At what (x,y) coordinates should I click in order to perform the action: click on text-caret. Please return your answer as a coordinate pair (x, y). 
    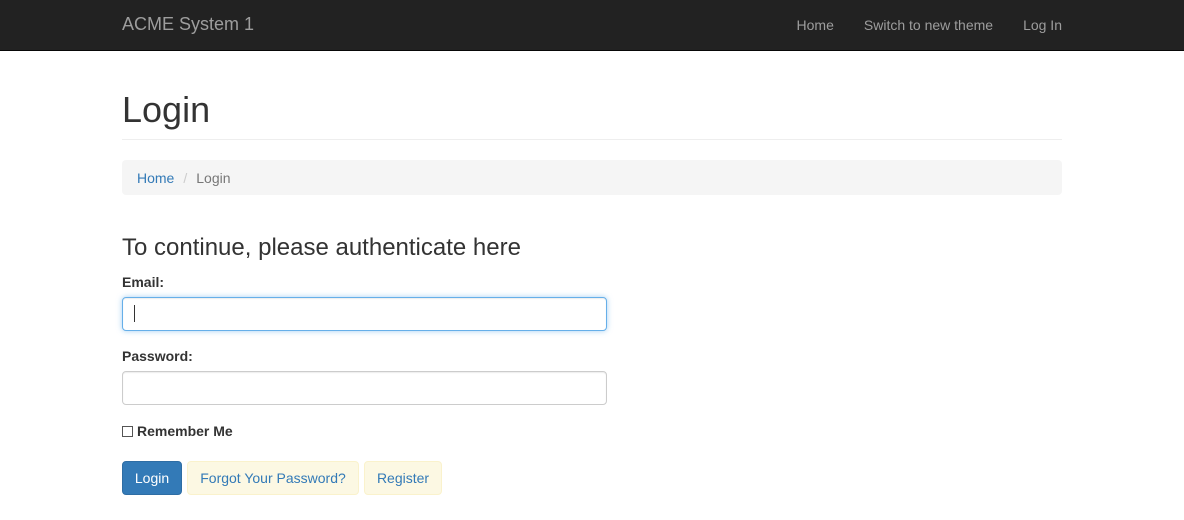
    Looking at the image, I should click on (134, 313).